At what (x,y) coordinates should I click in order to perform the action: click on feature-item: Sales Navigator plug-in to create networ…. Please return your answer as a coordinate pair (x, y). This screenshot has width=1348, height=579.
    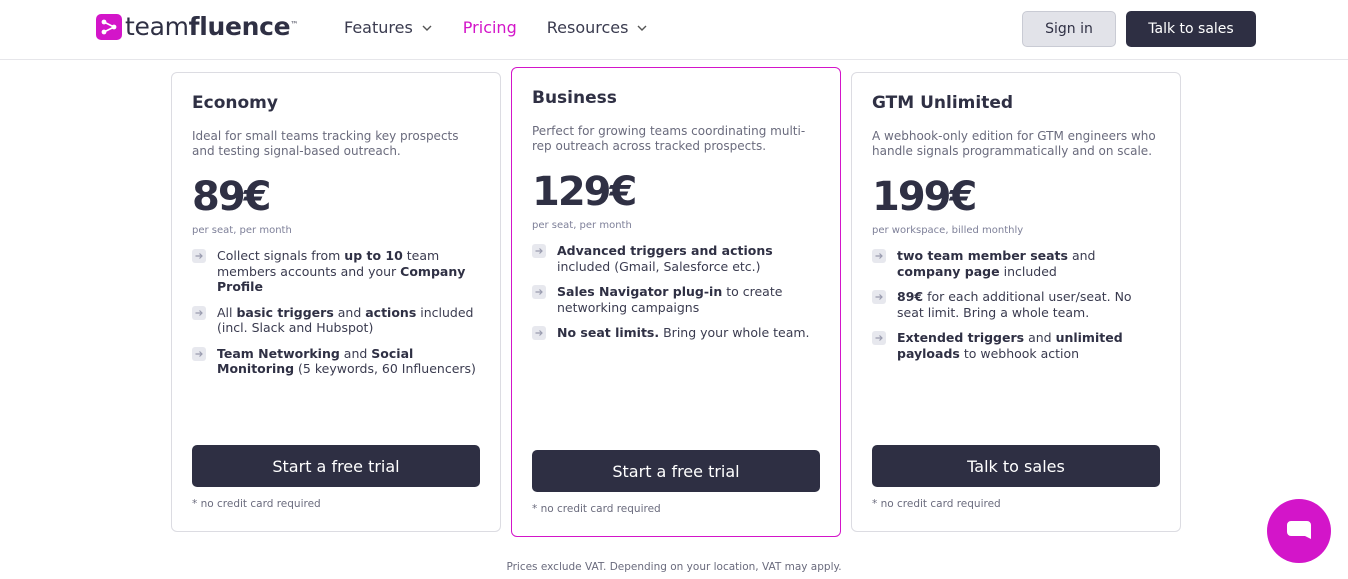
    Looking at the image, I should click on (676, 299).